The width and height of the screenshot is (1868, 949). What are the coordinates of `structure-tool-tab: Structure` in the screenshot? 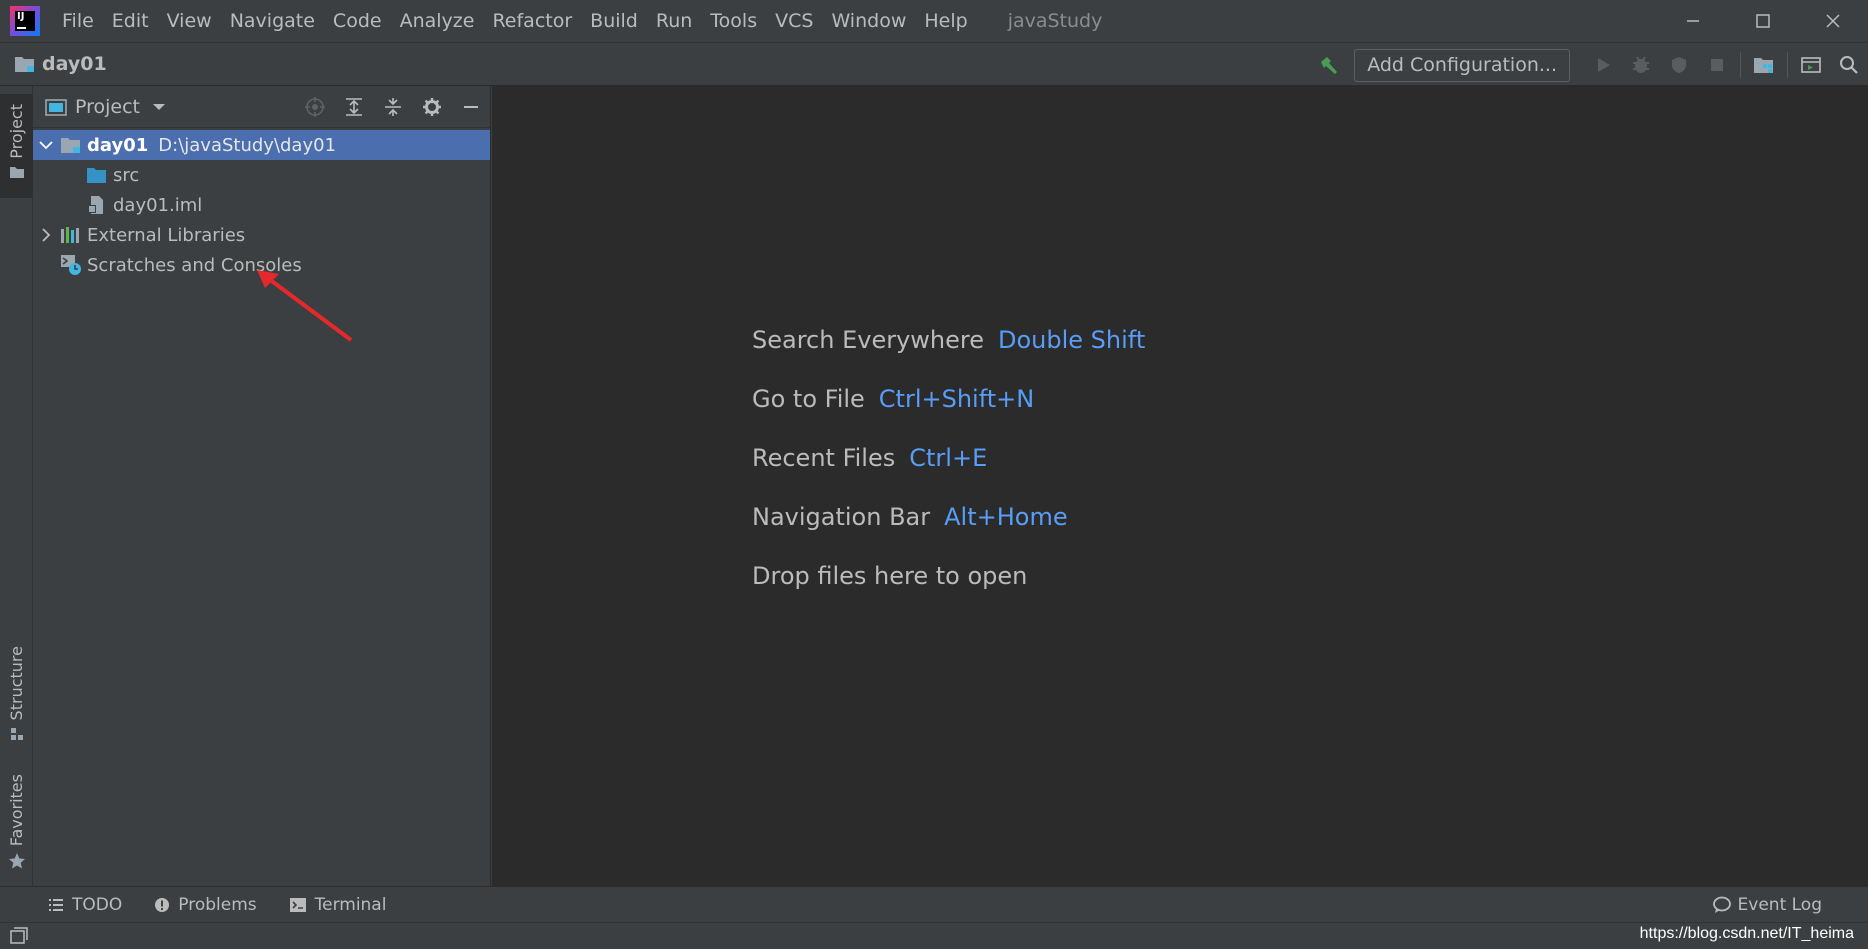 It's located at (16, 696).